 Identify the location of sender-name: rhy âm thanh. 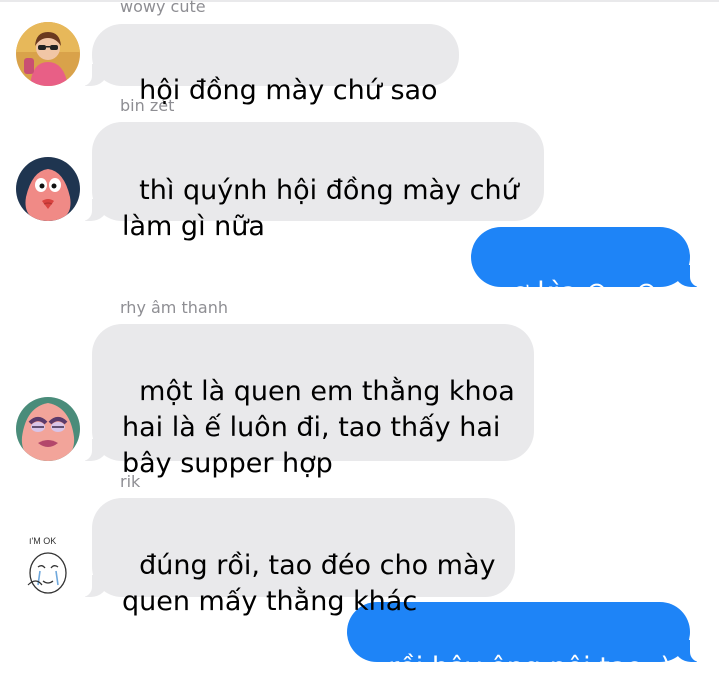
(174, 307).